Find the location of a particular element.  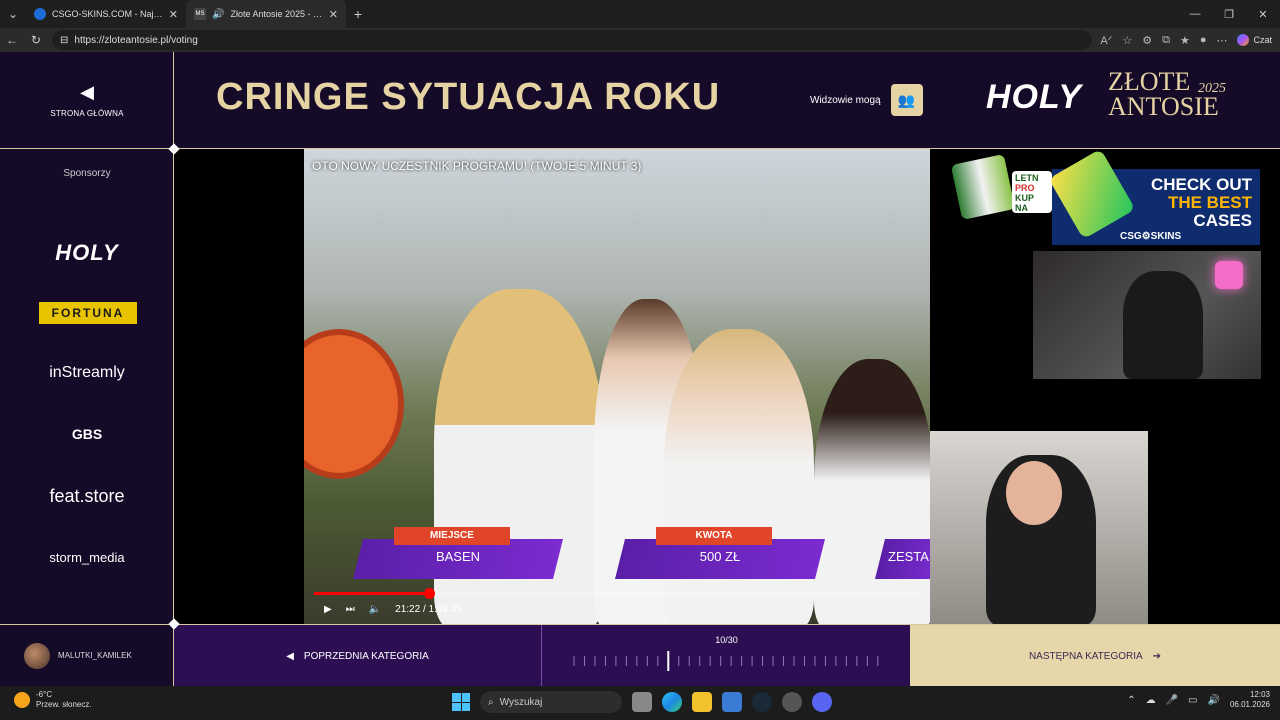

favorite-star-icon: ☆ is located at coordinates (1127, 40).